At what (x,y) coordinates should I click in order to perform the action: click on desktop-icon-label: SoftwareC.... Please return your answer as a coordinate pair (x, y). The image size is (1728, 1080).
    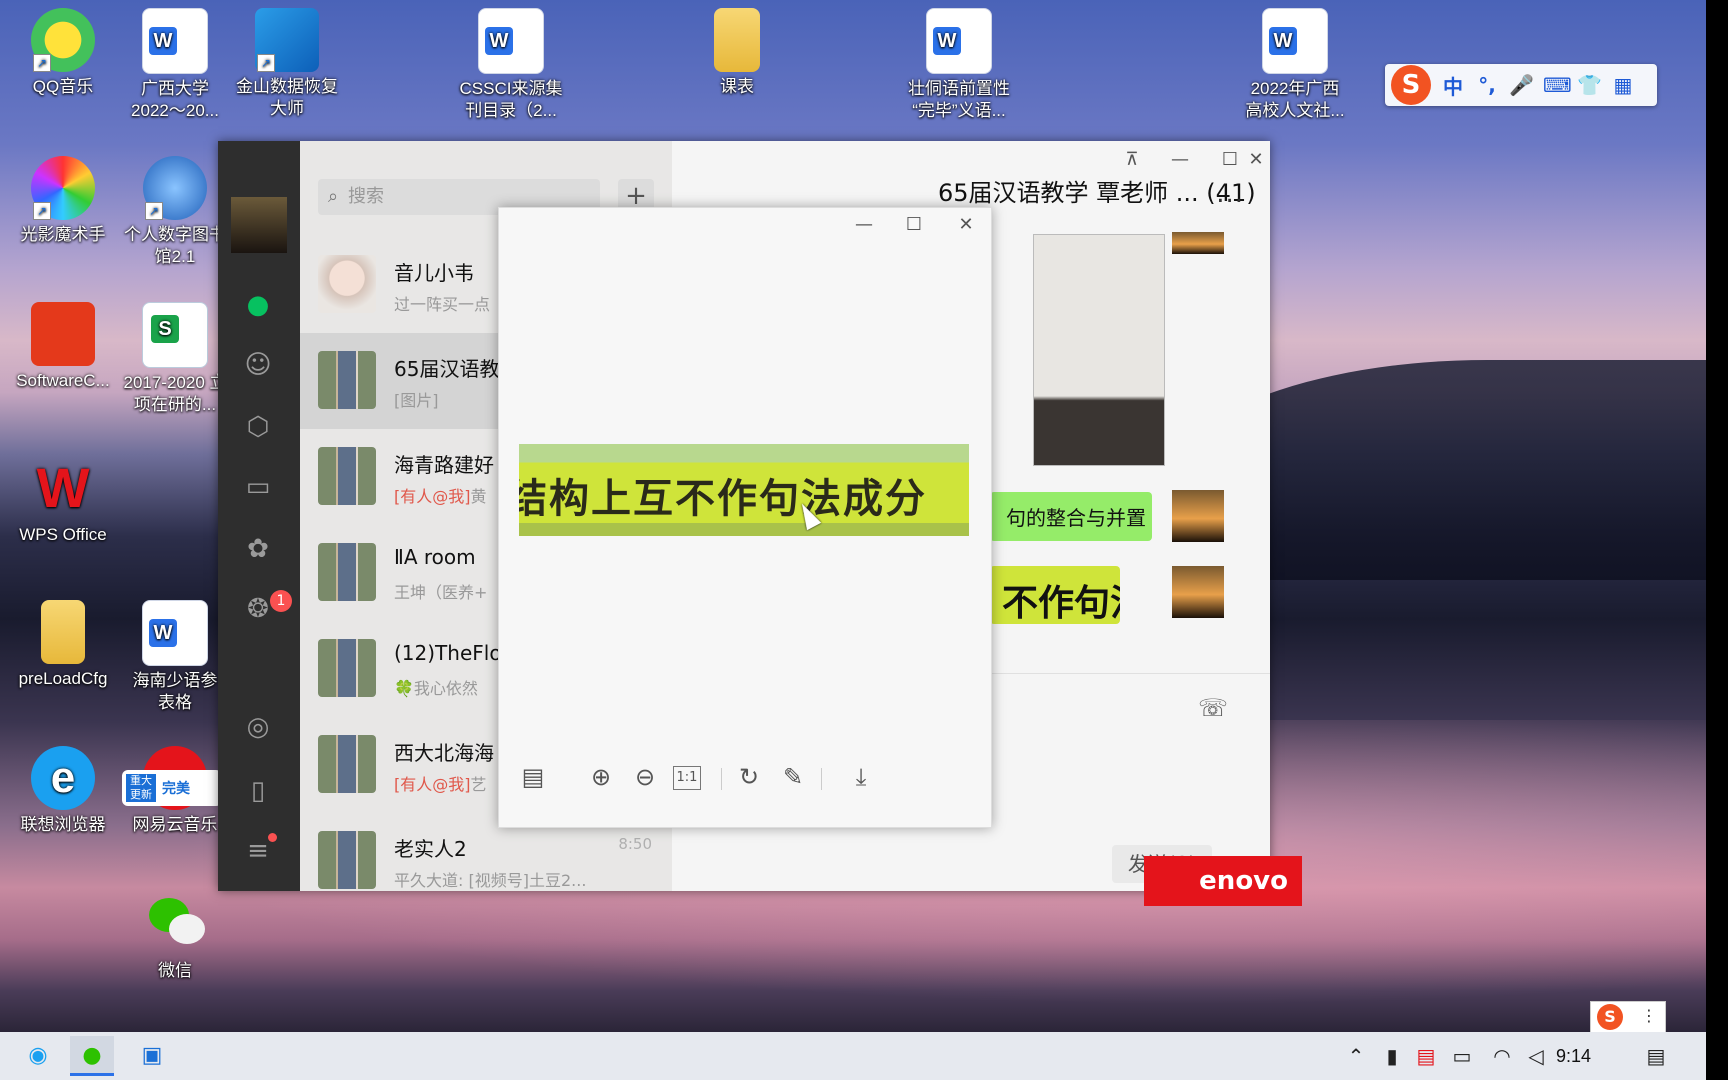
    Looking at the image, I should click on (63, 380).